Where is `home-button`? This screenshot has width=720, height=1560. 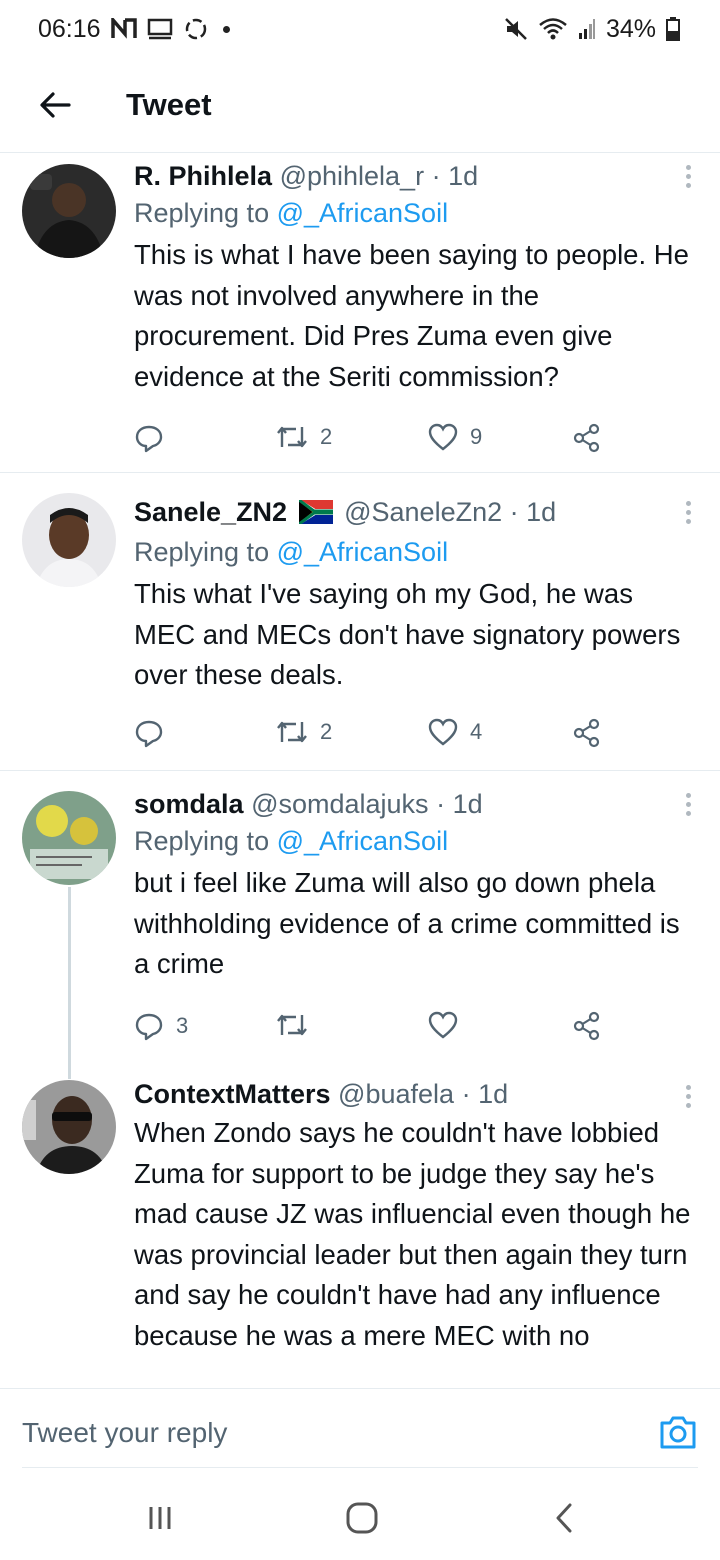
home-button is located at coordinates (362, 1518).